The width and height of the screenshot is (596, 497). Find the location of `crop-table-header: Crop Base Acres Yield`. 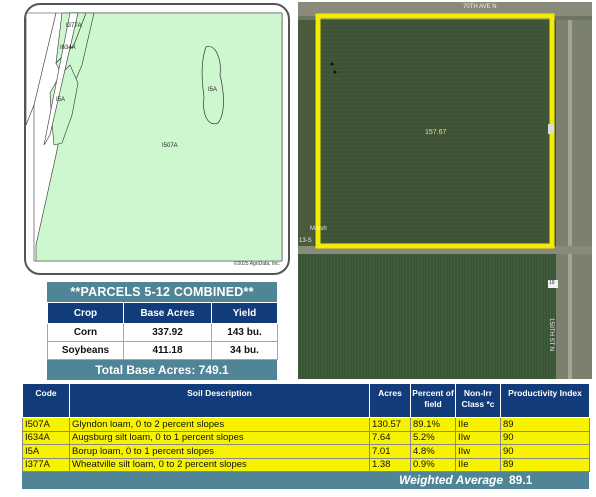

crop-table-header: Crop Base Acres Yield is located at coordinates (162, 313).